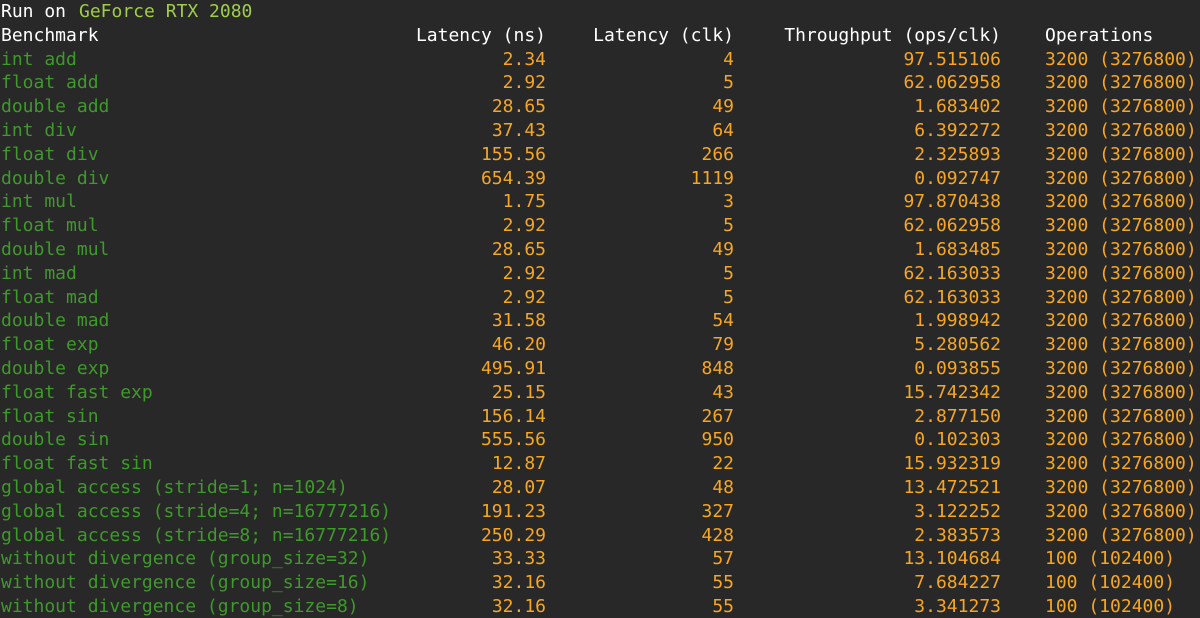 The image size is (1200, 618). Describe the element at coordinates (600, 321) in the screenshot. I see `table-row: double mad 31.58 54 1.998942 3200 (3276800)` at that location.